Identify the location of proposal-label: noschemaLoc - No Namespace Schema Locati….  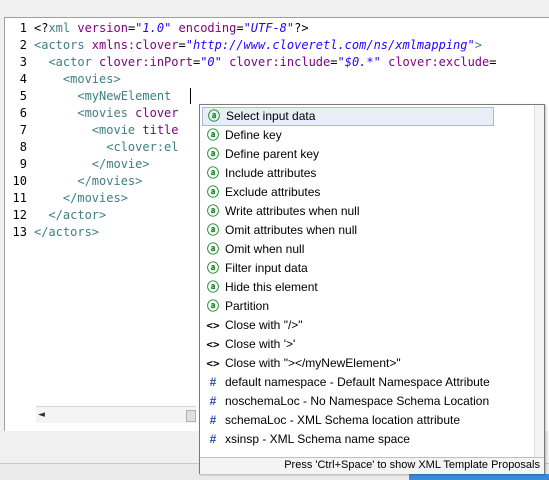
(357, 401).